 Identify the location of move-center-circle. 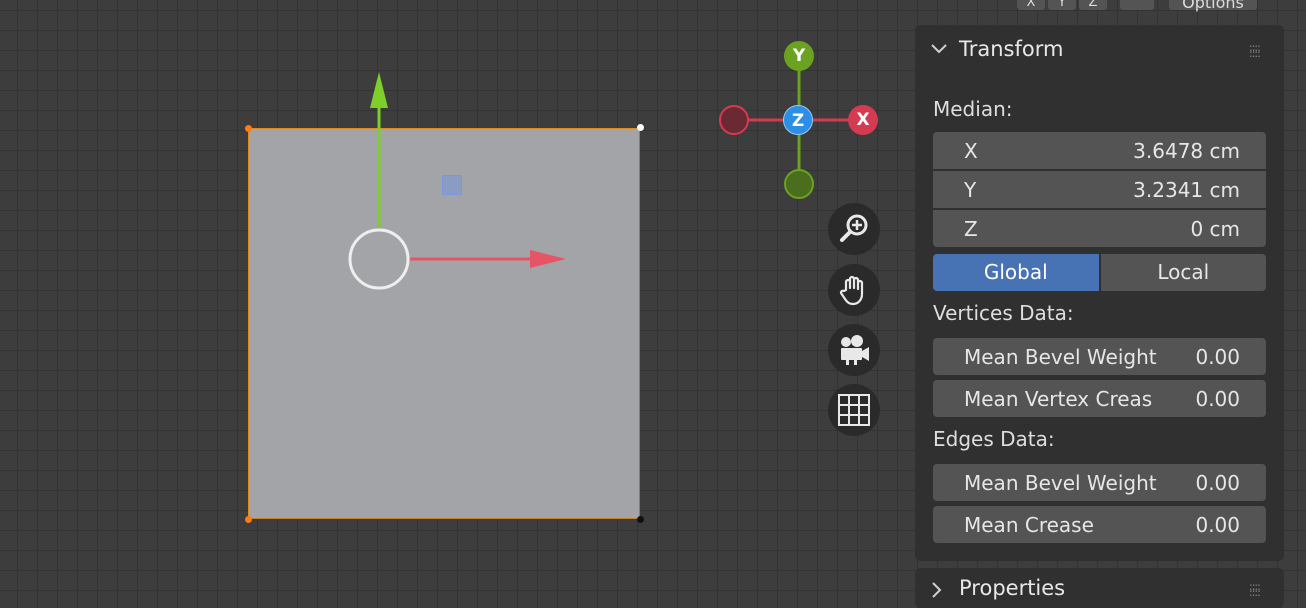
(379, 259).